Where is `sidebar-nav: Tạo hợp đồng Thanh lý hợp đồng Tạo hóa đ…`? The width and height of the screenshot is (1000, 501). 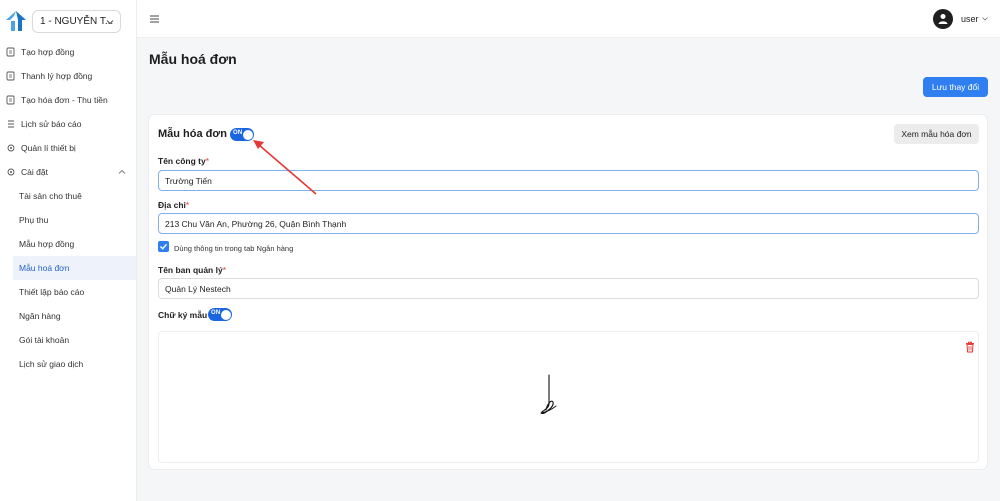
sidebar-nav: Tạo hợp đồng Thanh lý hợp đồng Tạo hóa đ… is located at coordinates (68, 208).